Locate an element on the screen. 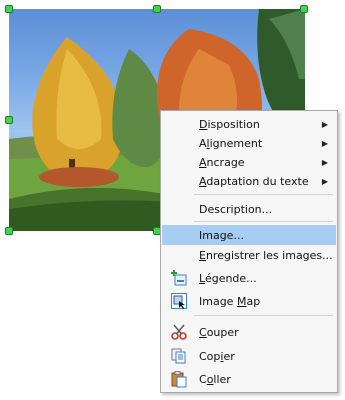 This screenshot has width=345, height=400. scissors-icon is located at coordinates (179, 332).